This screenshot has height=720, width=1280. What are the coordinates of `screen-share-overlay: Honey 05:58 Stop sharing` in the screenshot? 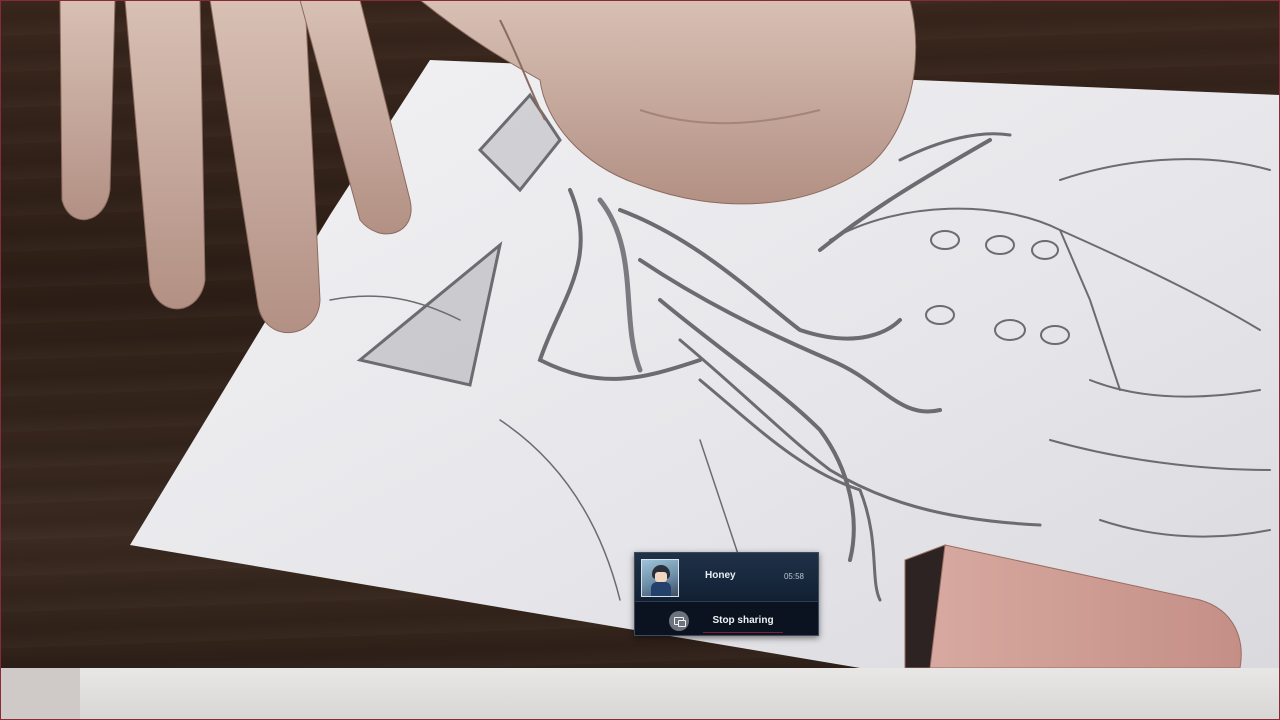 It's located at (726, 594).